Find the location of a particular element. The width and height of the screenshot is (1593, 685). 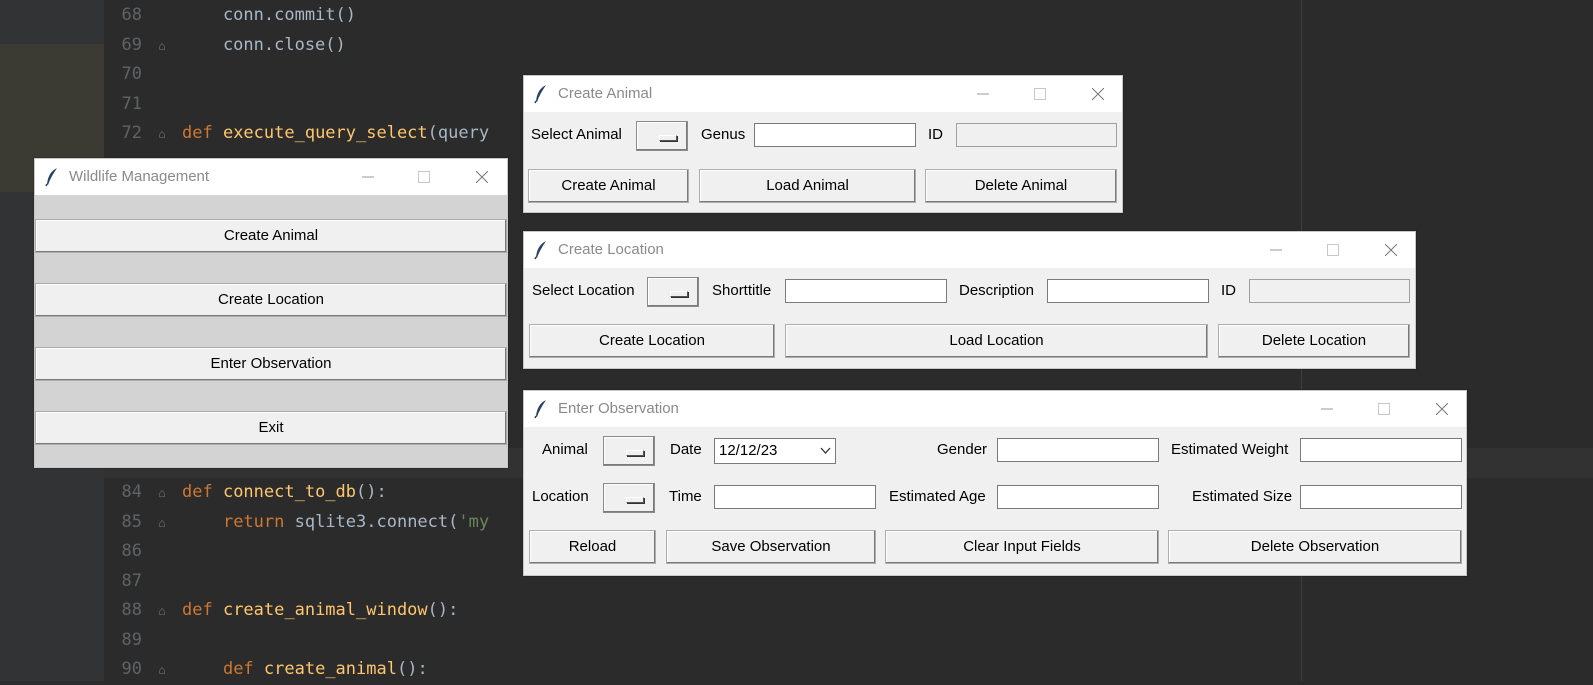

enter-observation-button: Enter Observation is located at coordinates (271, 364).